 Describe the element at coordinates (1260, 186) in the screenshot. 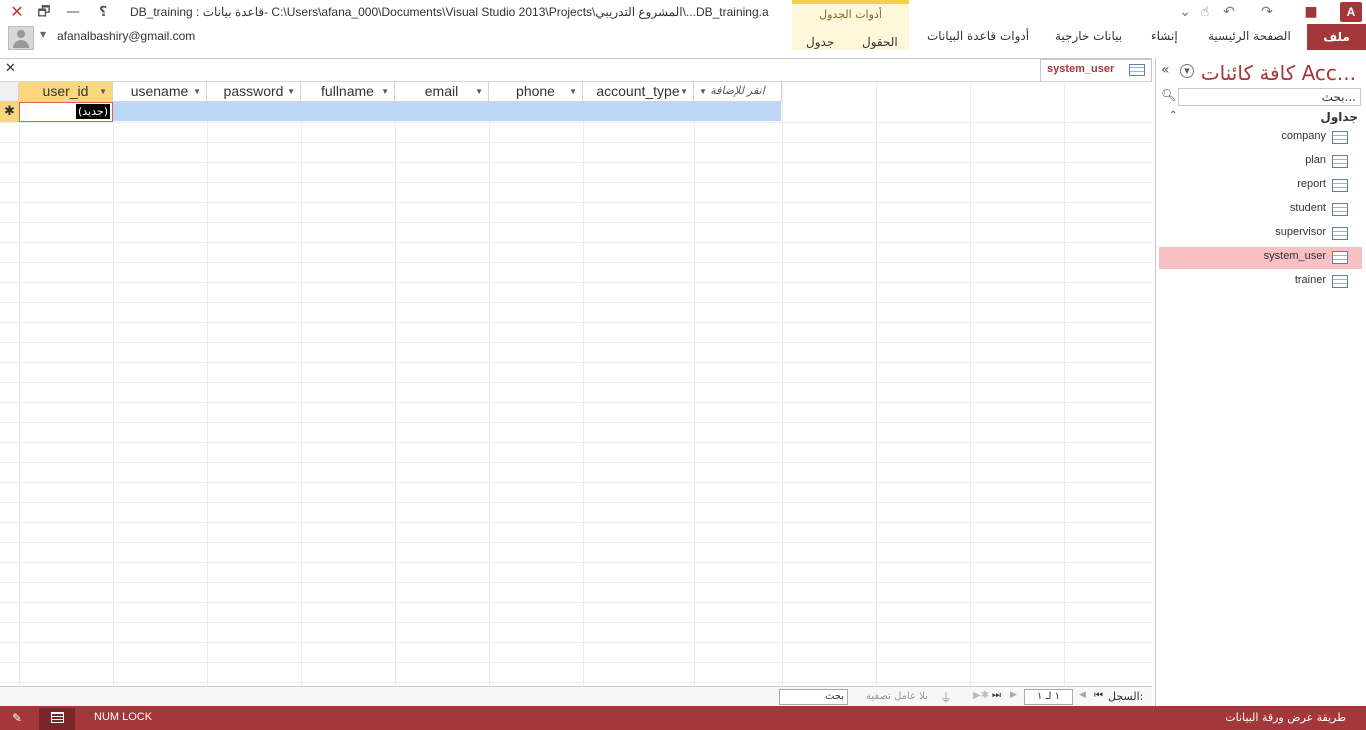

I see `table-item-report: report` at that location.